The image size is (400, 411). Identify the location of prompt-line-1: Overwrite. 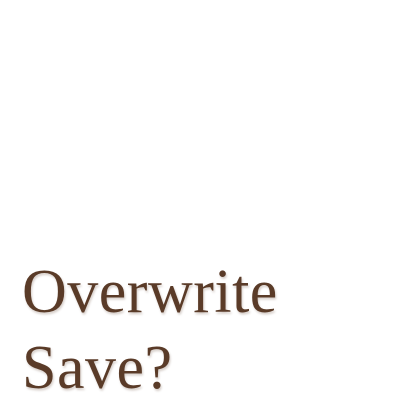
(150, 292).